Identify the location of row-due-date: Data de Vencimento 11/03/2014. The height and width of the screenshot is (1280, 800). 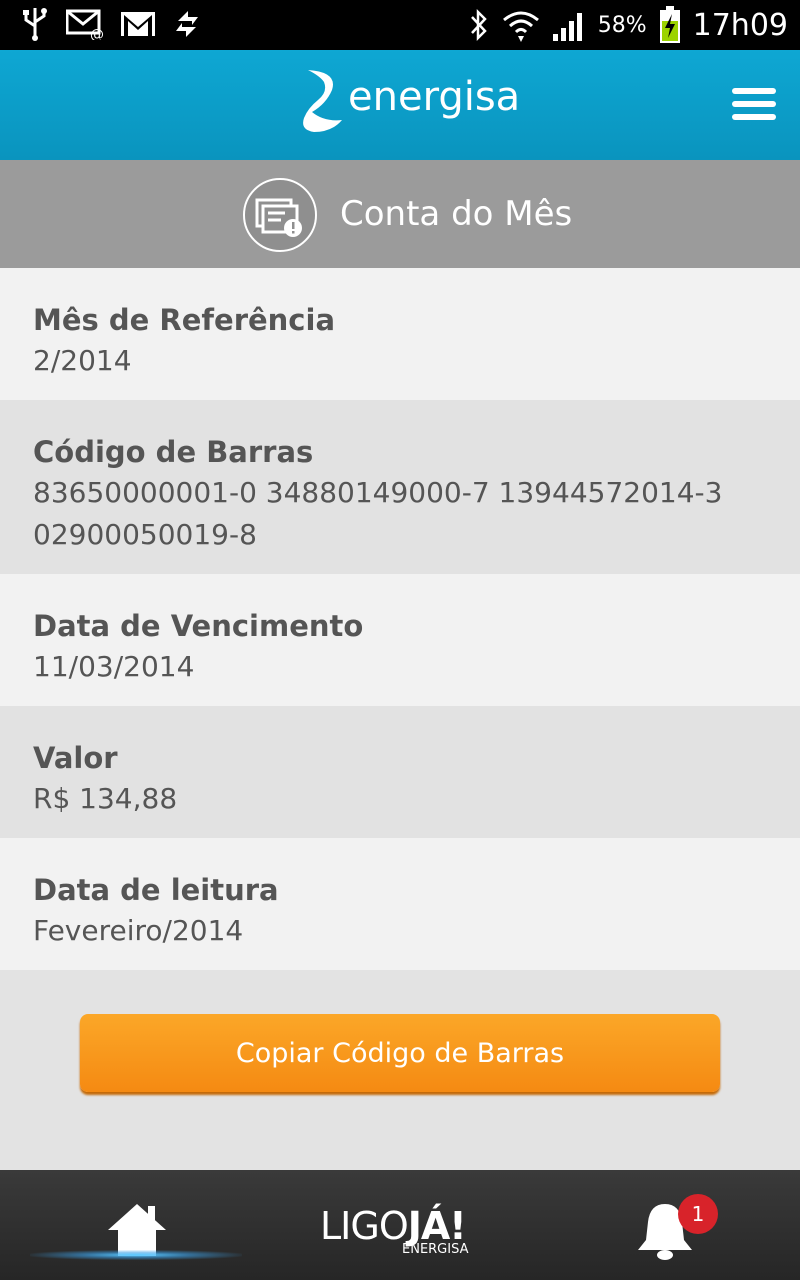
(400, 640).